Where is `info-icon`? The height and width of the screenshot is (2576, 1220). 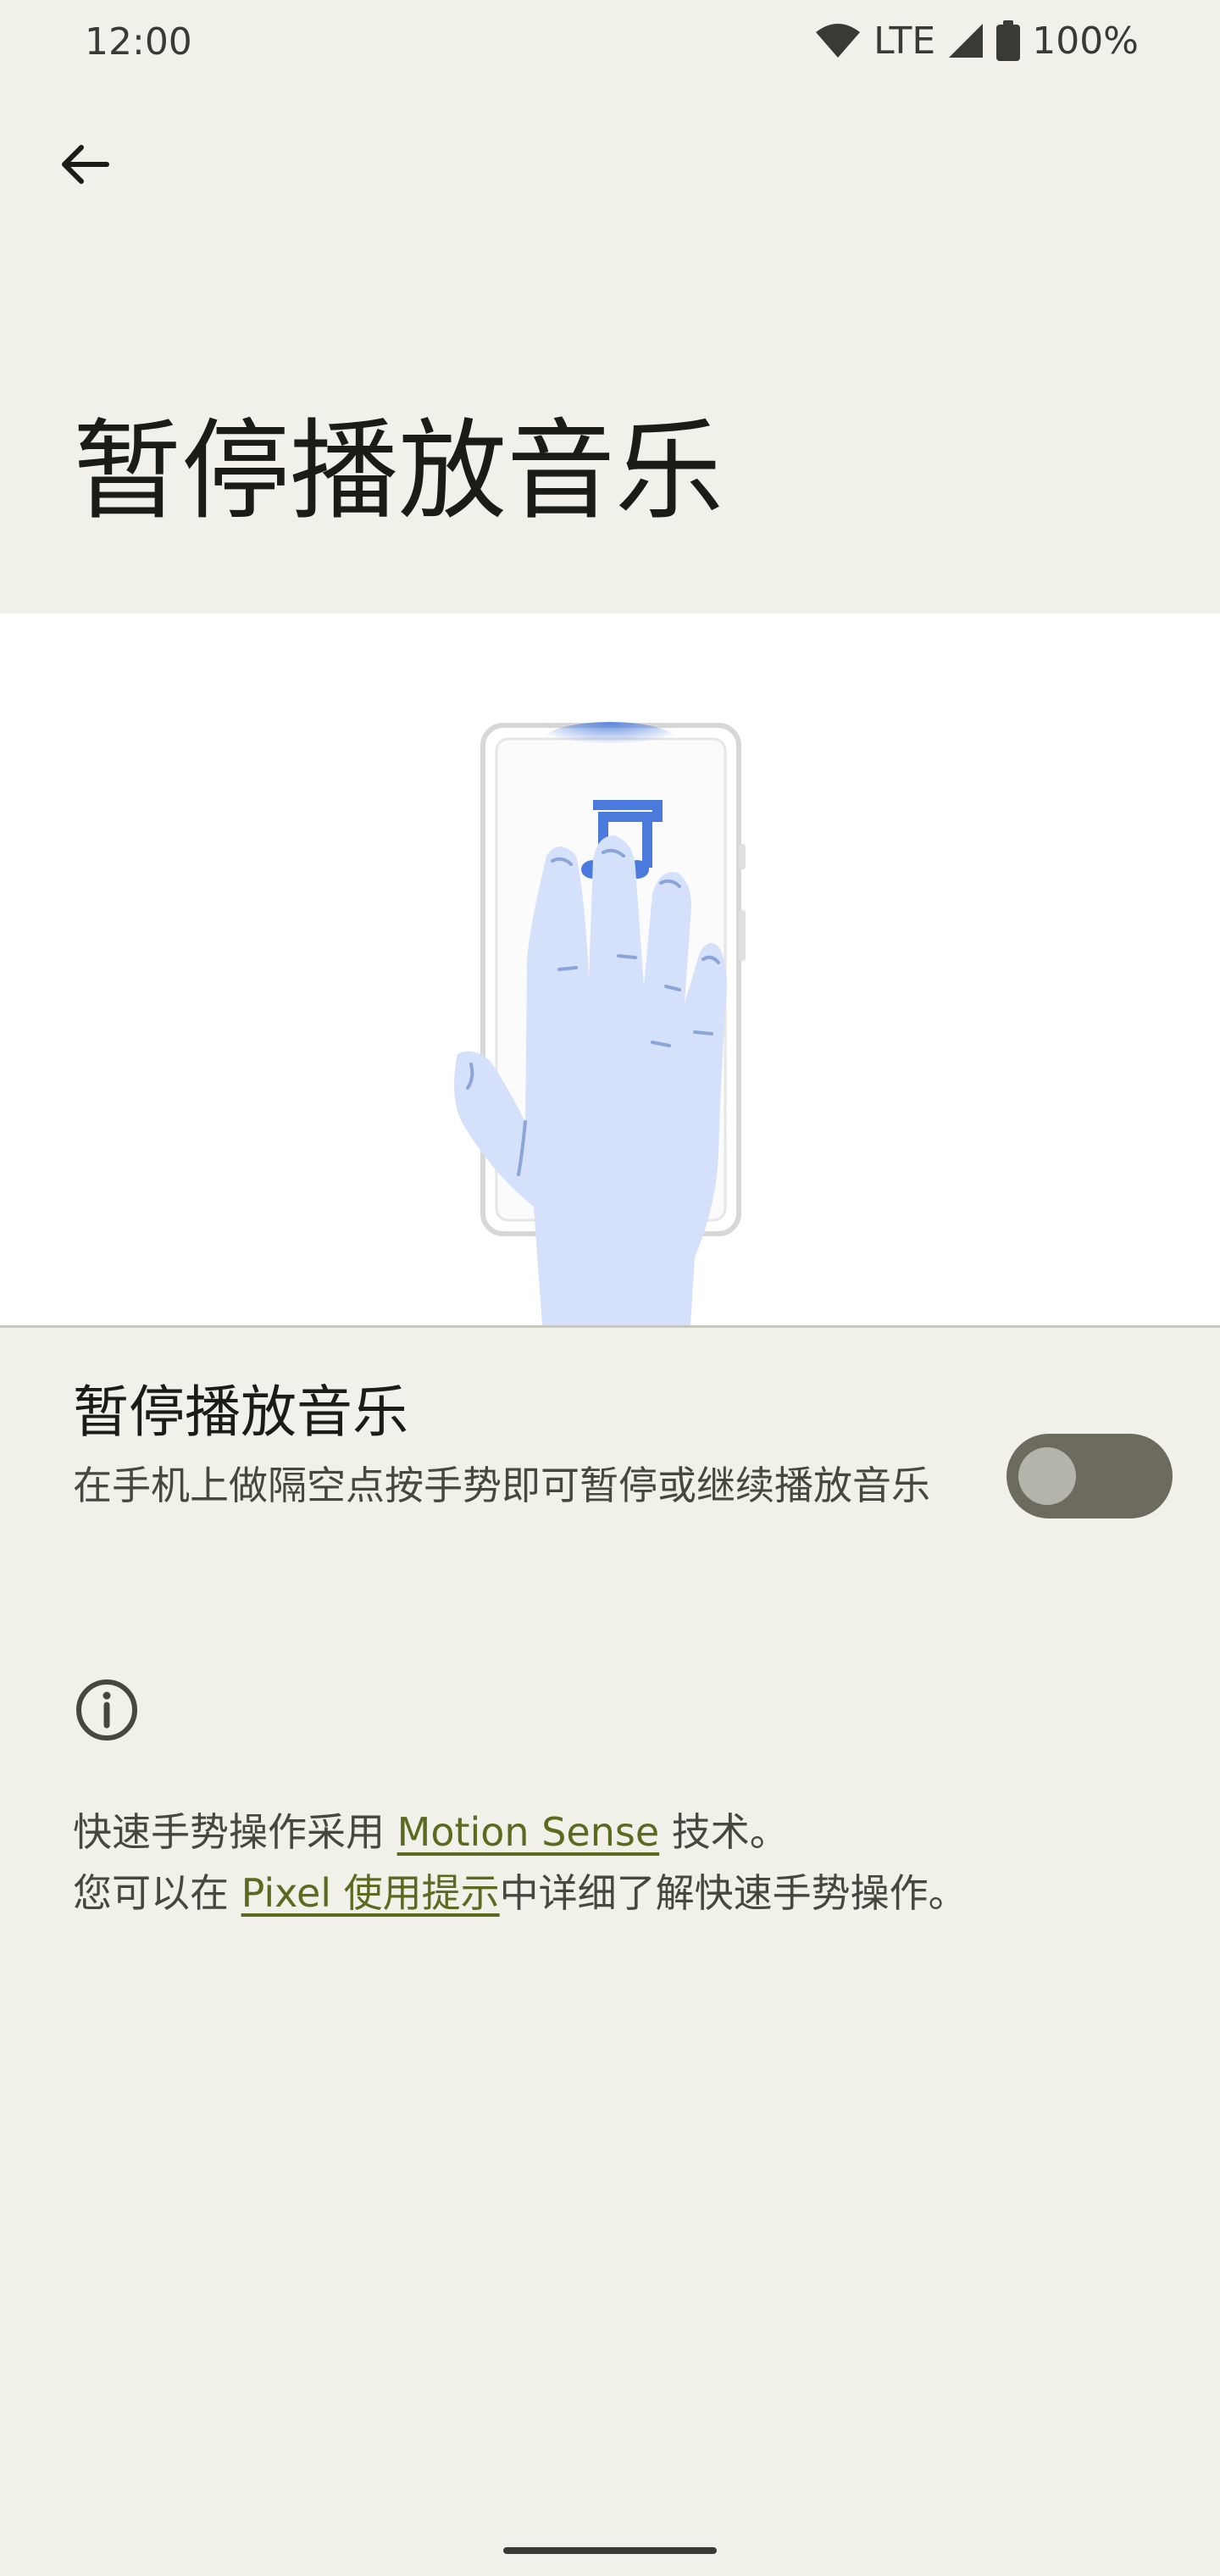 info-icon is located at coordinates (107, 1710).